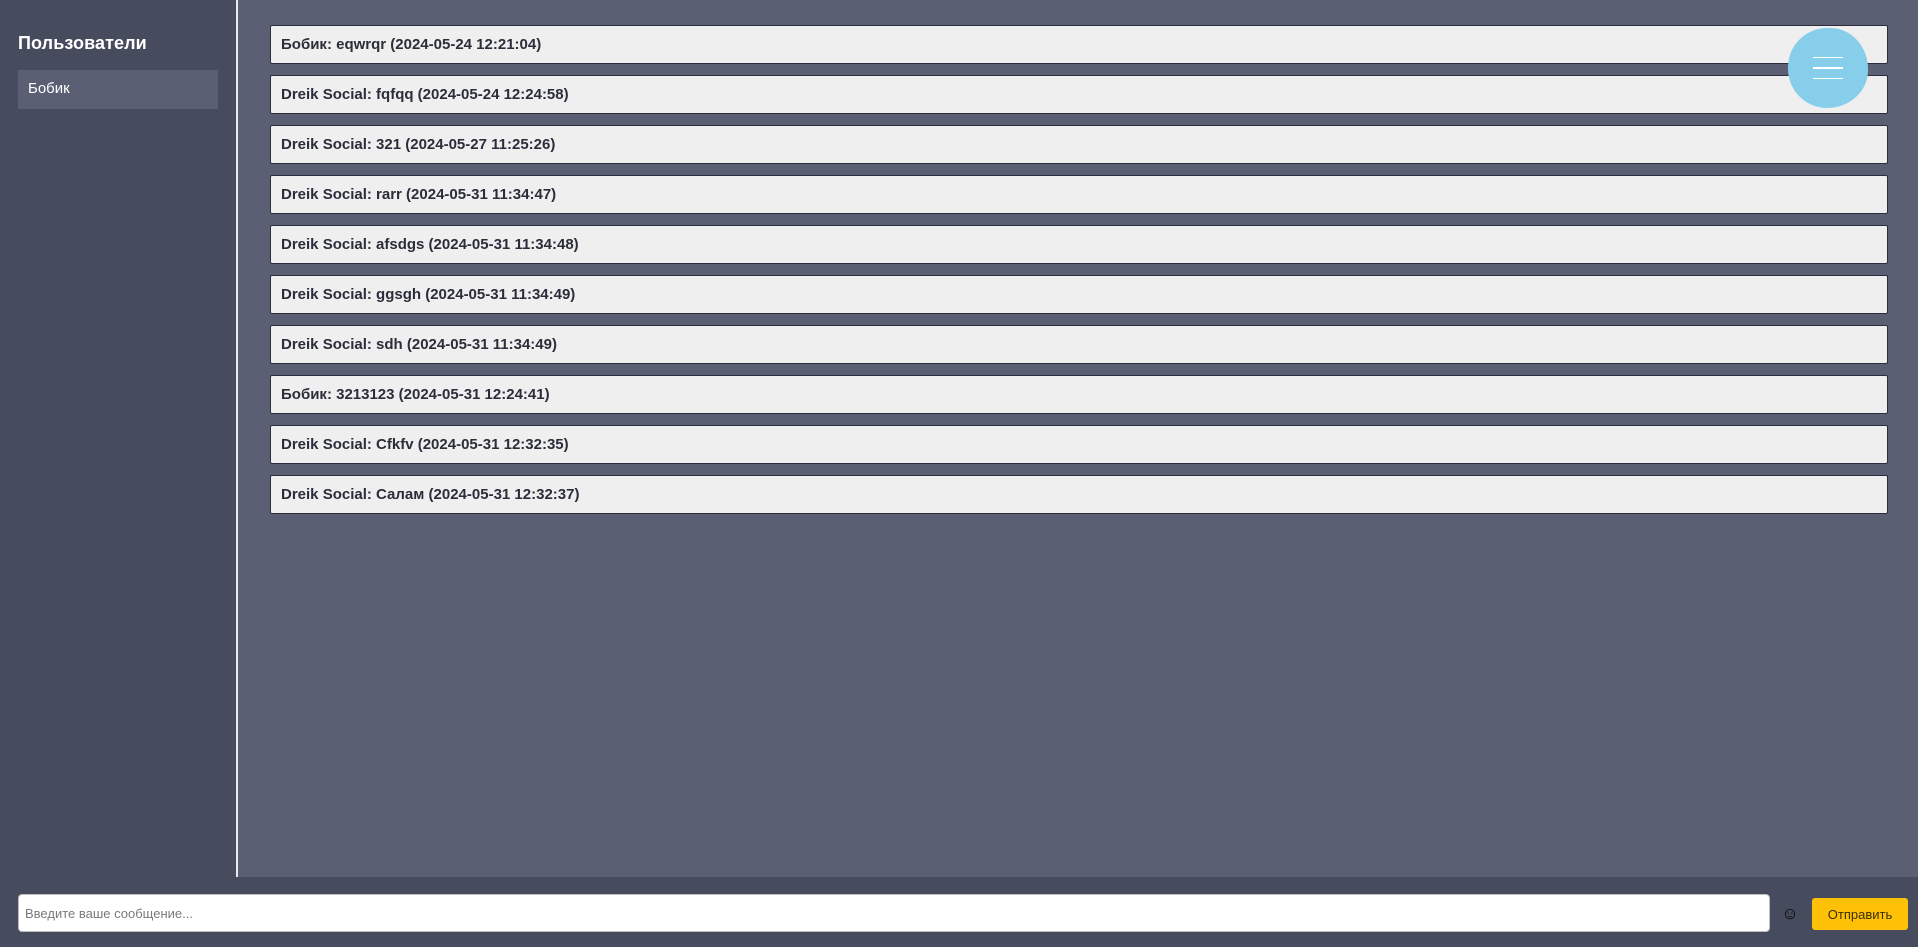 Image resolution: width=1918 pixels, height=947 pixels. I want to click on emoji-icon: ☺, so click(1790, 914).